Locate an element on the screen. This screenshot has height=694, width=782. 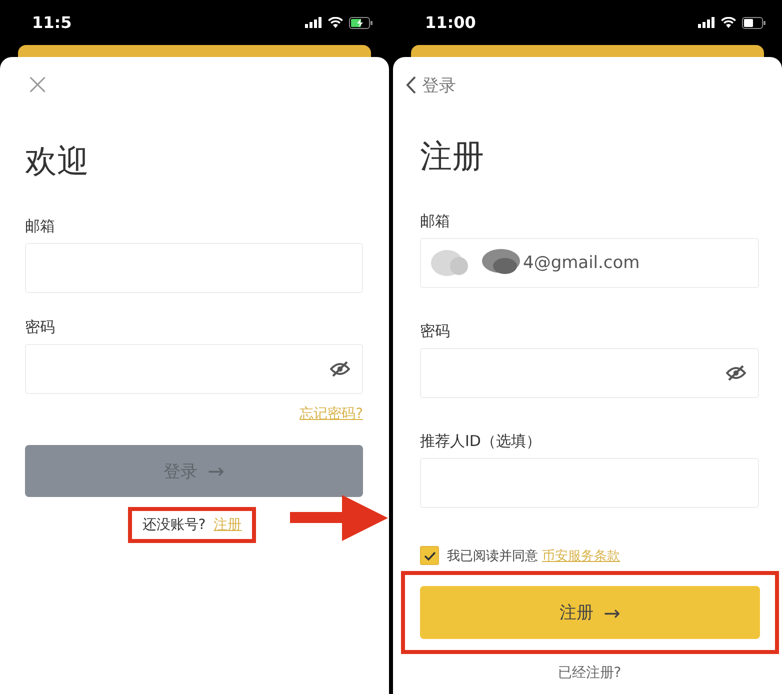
register-button: 注册 → is located at coordinates (590, 612).